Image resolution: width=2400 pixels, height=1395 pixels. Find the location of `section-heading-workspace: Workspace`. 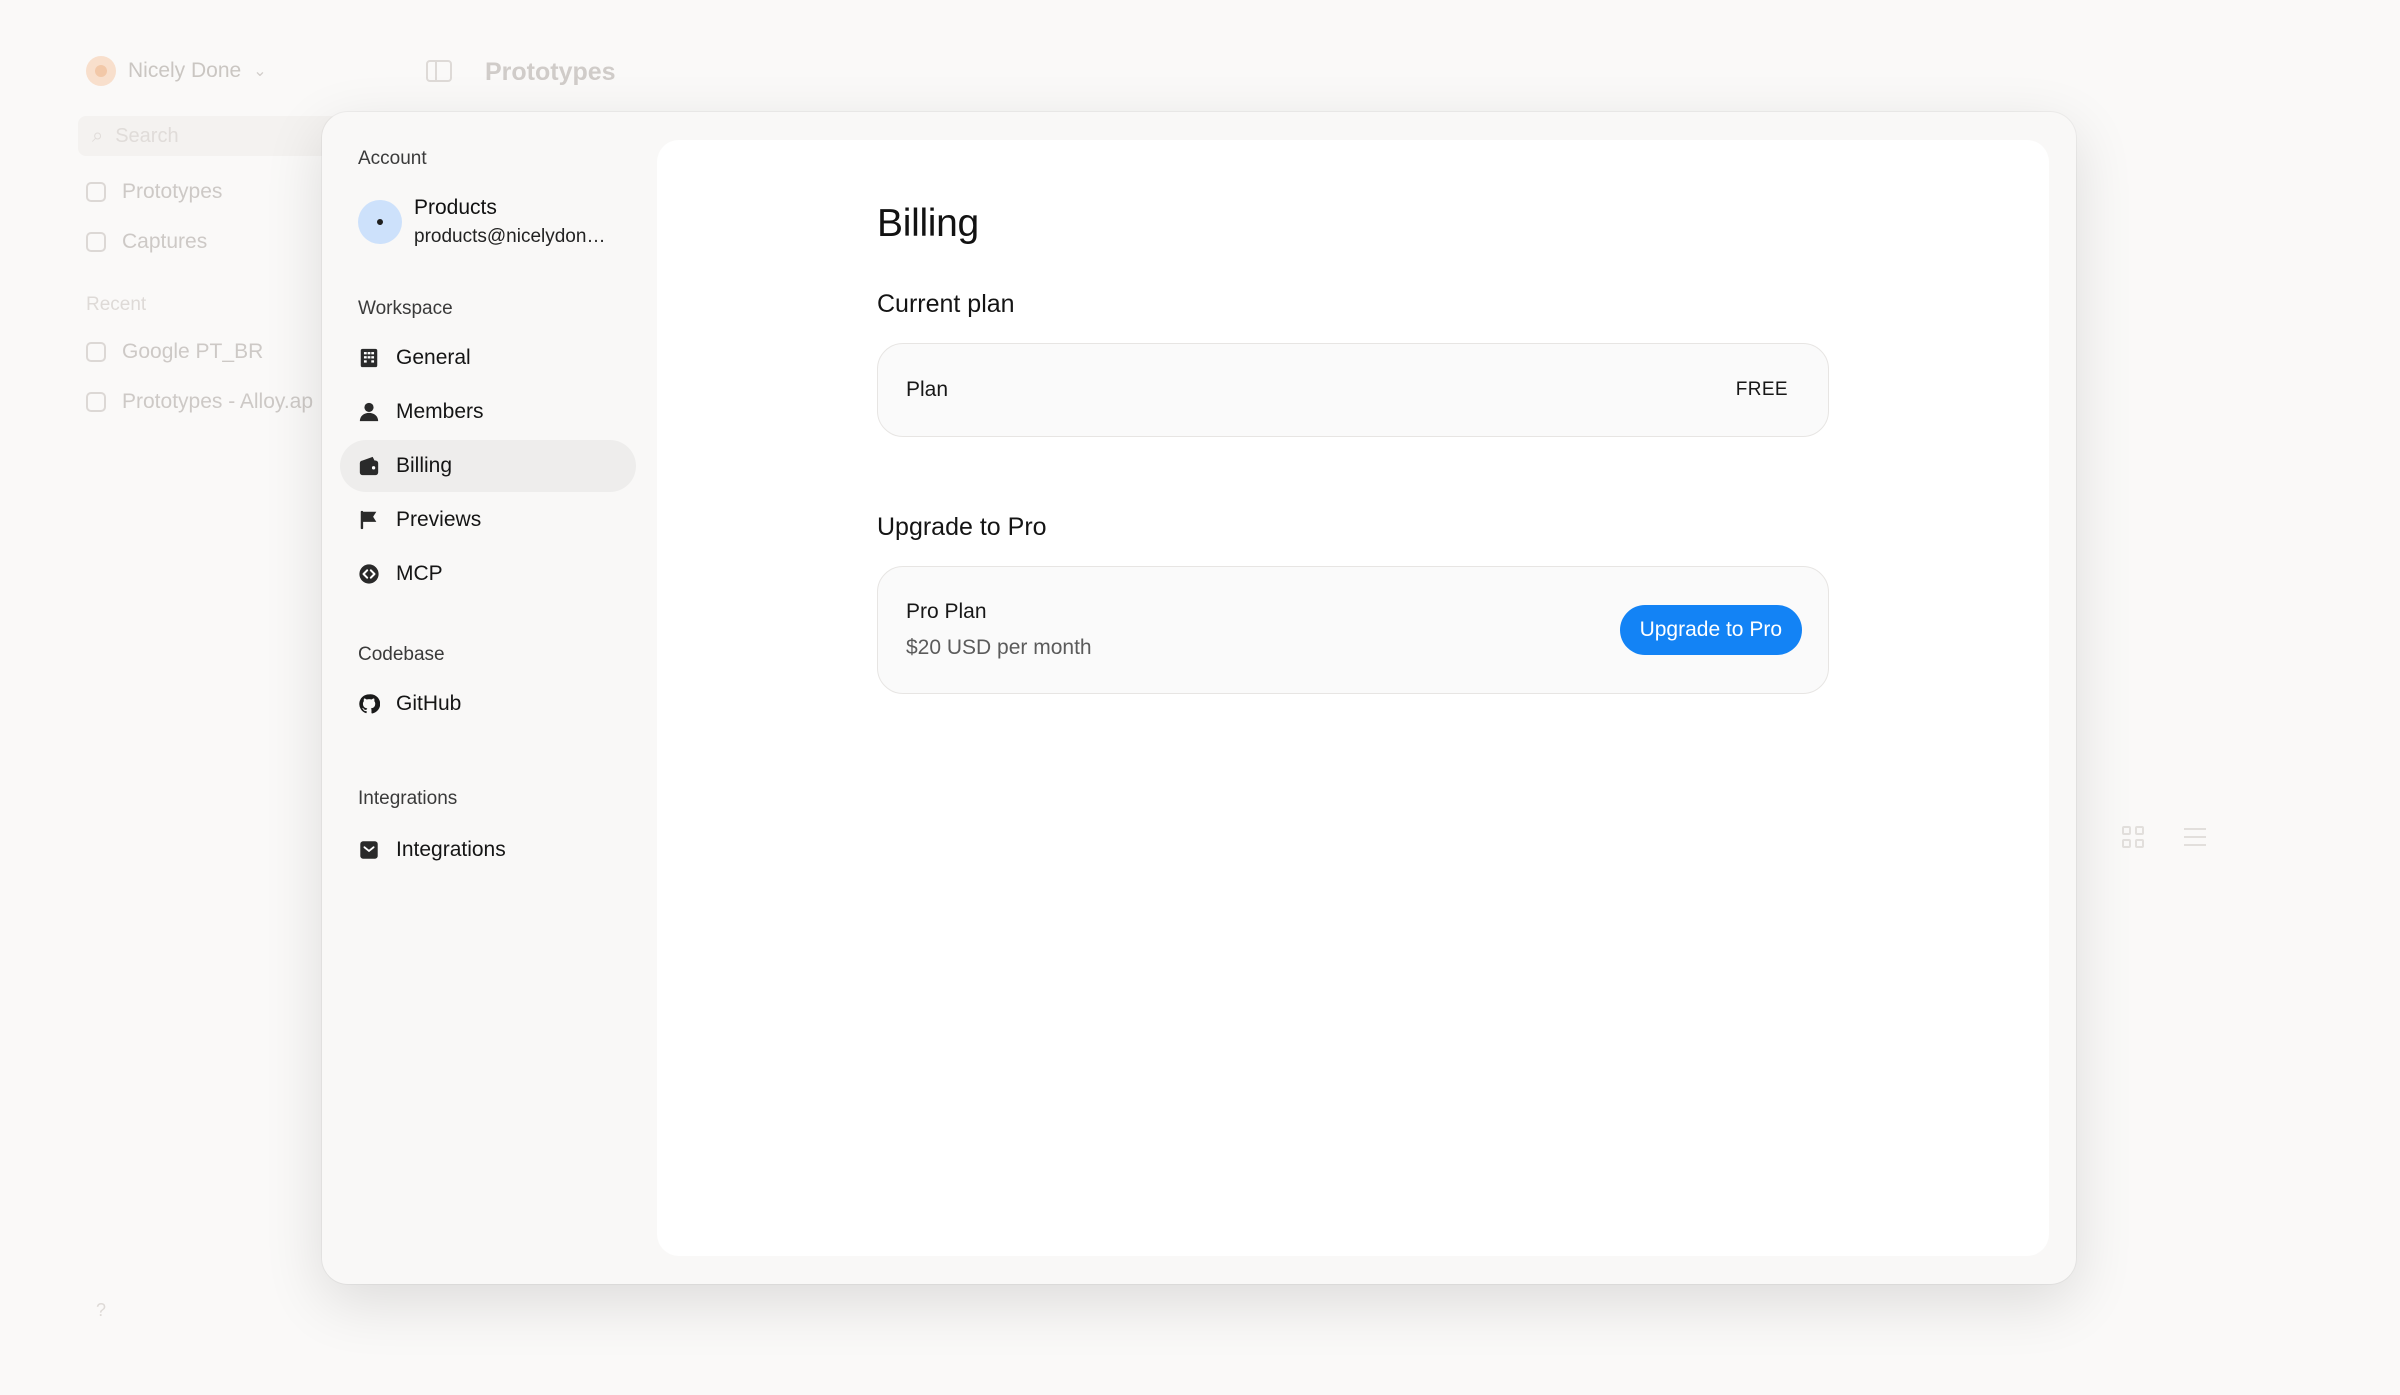

section-heading-workspace: Workspace is located at coordinates (405, 308).